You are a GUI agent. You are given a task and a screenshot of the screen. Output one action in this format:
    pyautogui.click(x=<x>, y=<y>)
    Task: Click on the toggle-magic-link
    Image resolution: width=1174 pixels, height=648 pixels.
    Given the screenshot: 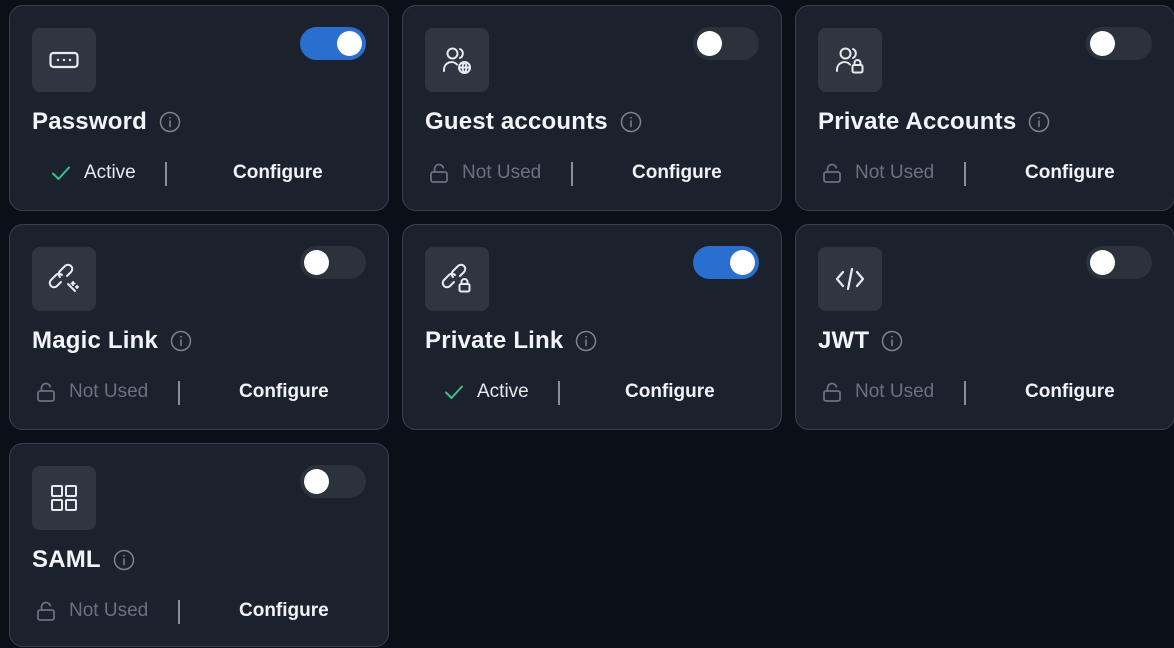 What is the action you would take?
    pyautogui.click(x=333, y=262)
    